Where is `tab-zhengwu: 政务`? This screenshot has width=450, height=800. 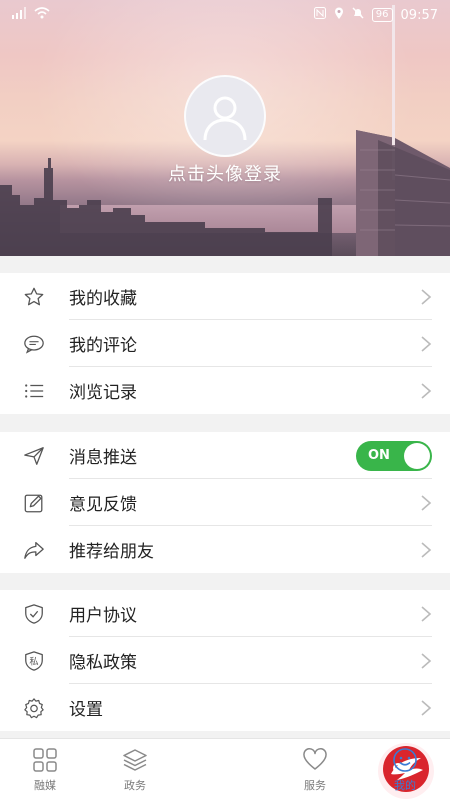
tab-zhengwu: 政务 is located at coordinates (135, 770).